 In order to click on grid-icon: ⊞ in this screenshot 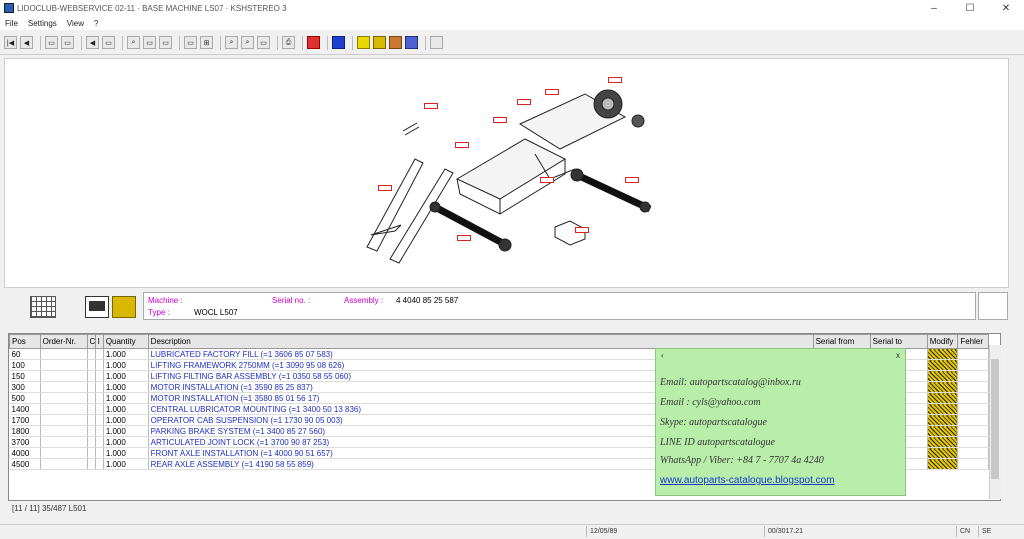, I will do `click(206, 42)`.